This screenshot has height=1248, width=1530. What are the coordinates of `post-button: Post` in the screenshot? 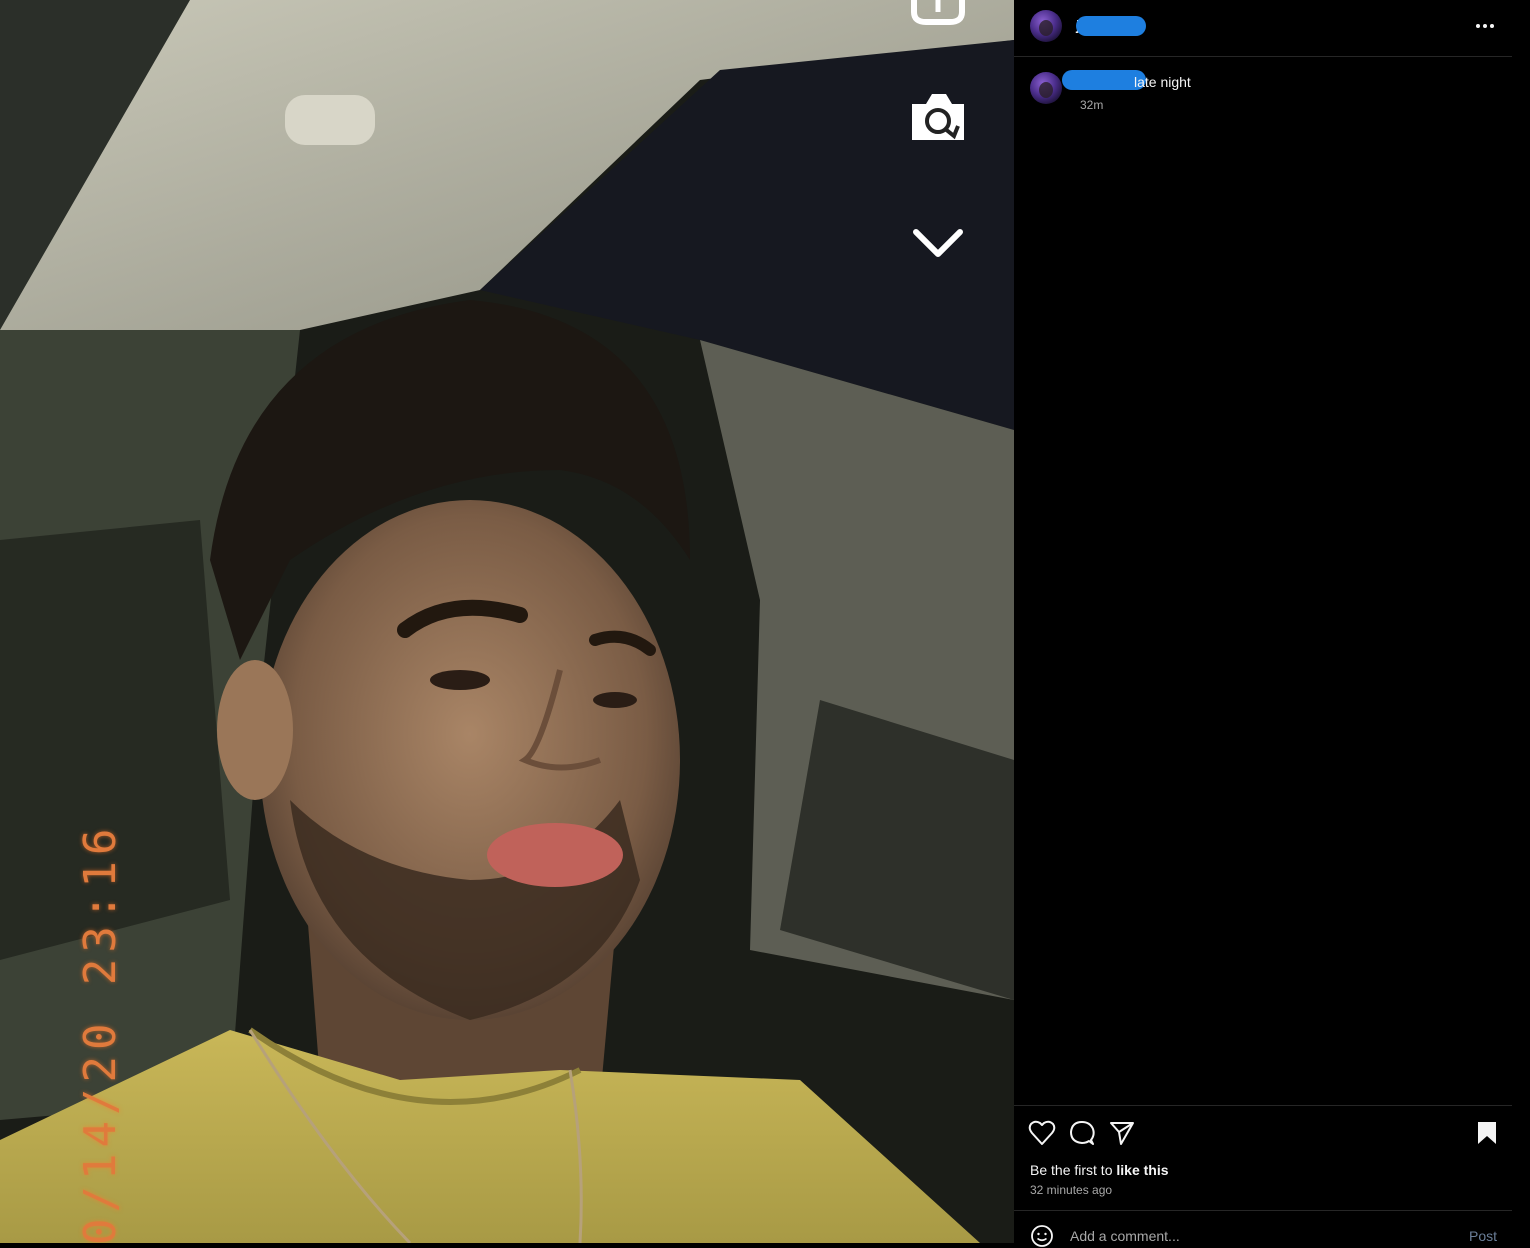 It's located at (1483, 1236).